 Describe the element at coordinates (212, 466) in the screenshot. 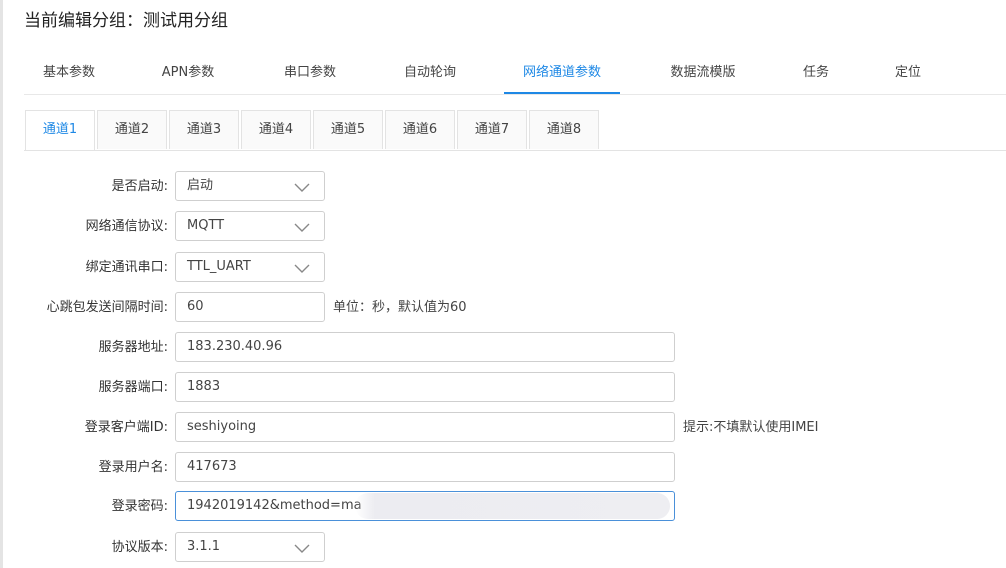

I see `username-value: 417673` at that location.